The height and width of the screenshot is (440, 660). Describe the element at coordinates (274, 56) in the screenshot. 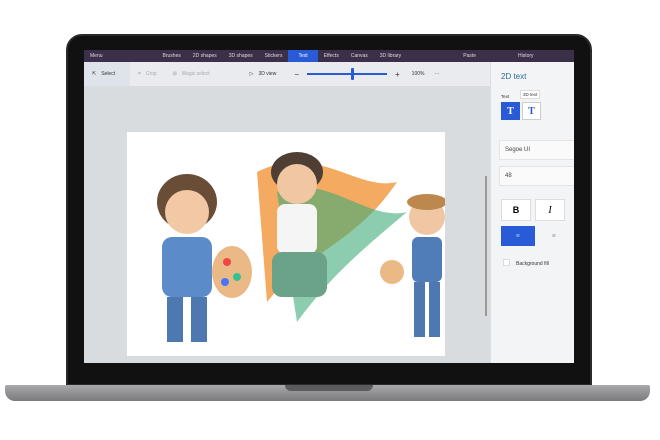

I see `tab-stickers: Stickers` at that location.